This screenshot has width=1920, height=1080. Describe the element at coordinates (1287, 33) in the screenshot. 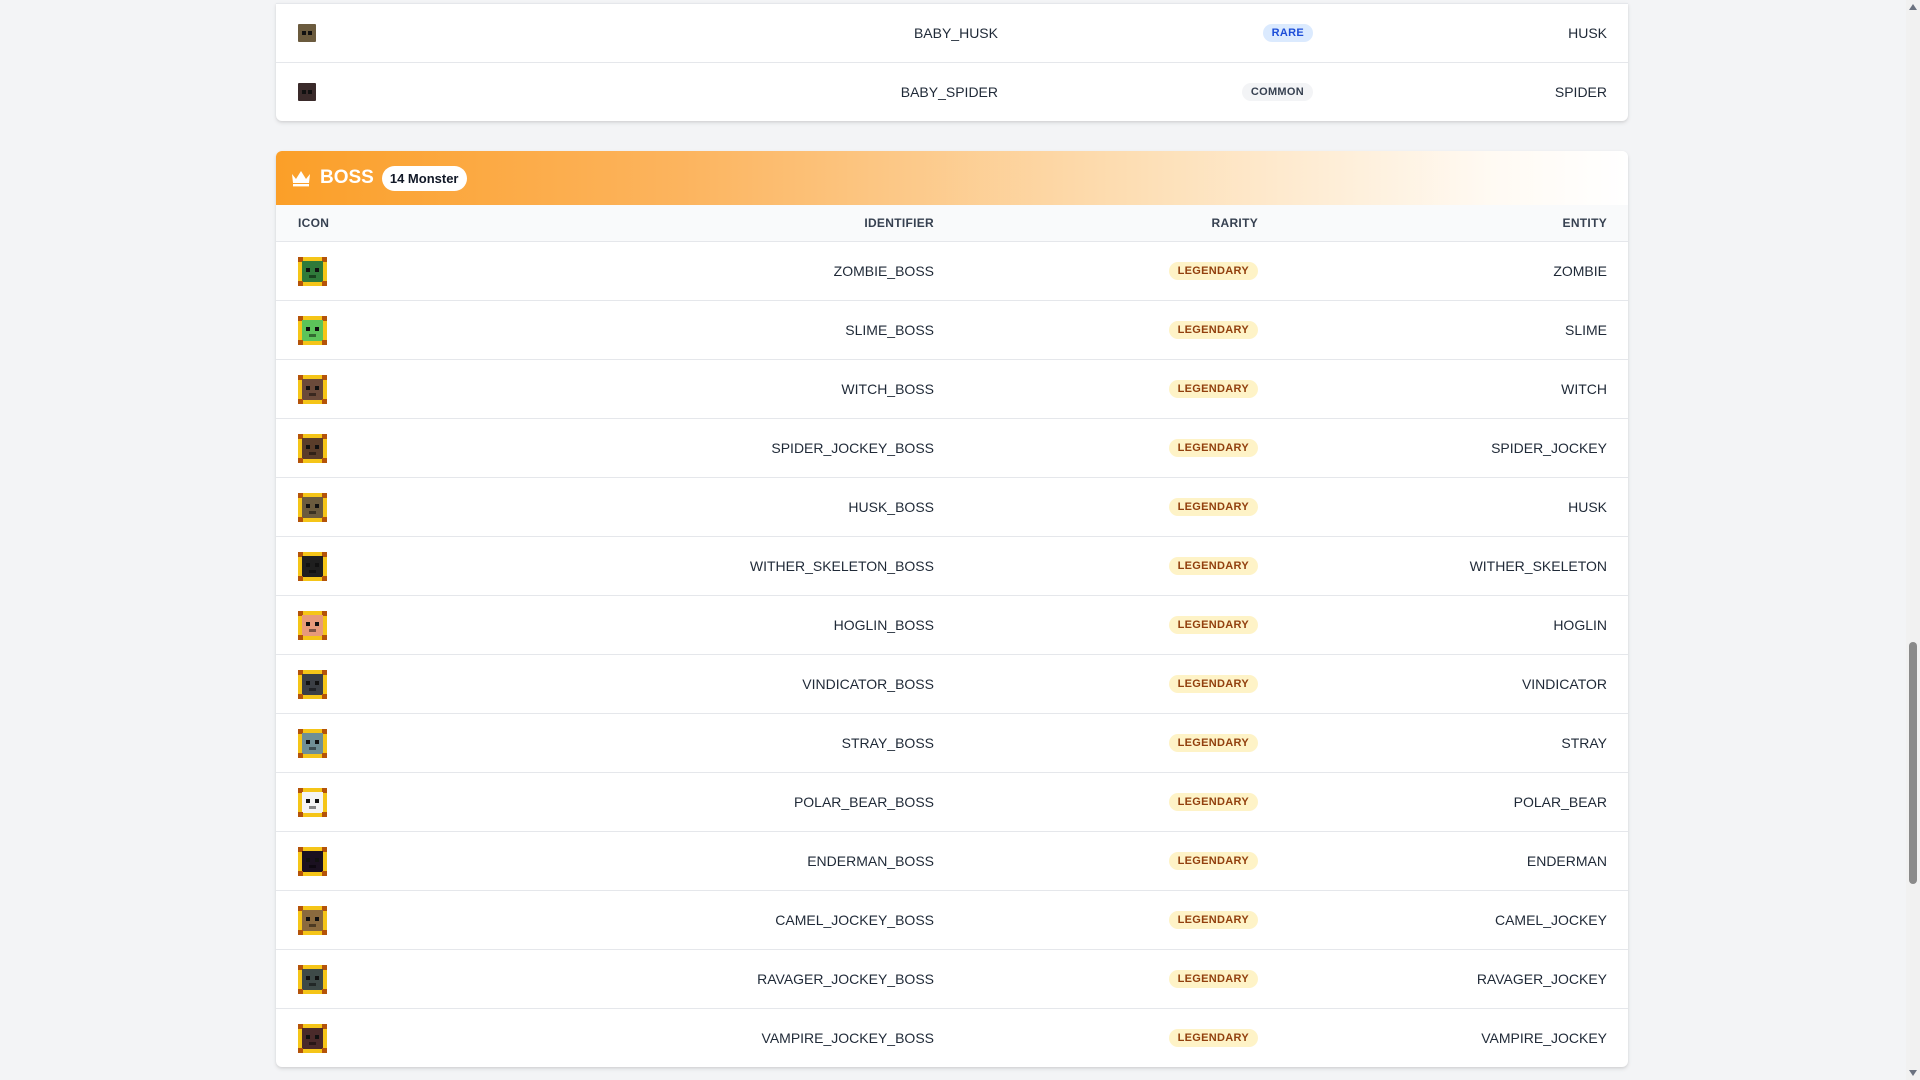

I see `rarity-badge: RARE` at that location.